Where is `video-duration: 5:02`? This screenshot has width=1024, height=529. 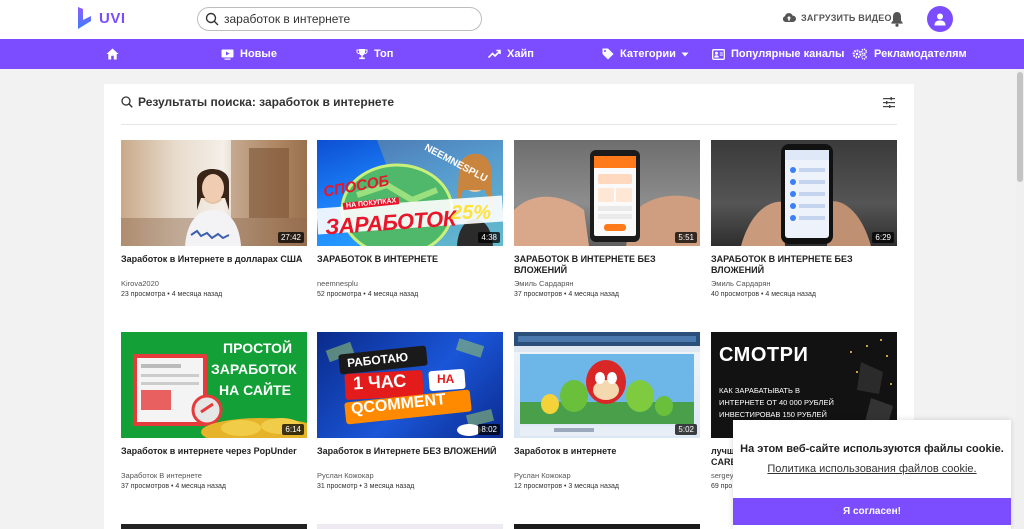 video-duration: 5:02 is located at coordinates (686, 429).